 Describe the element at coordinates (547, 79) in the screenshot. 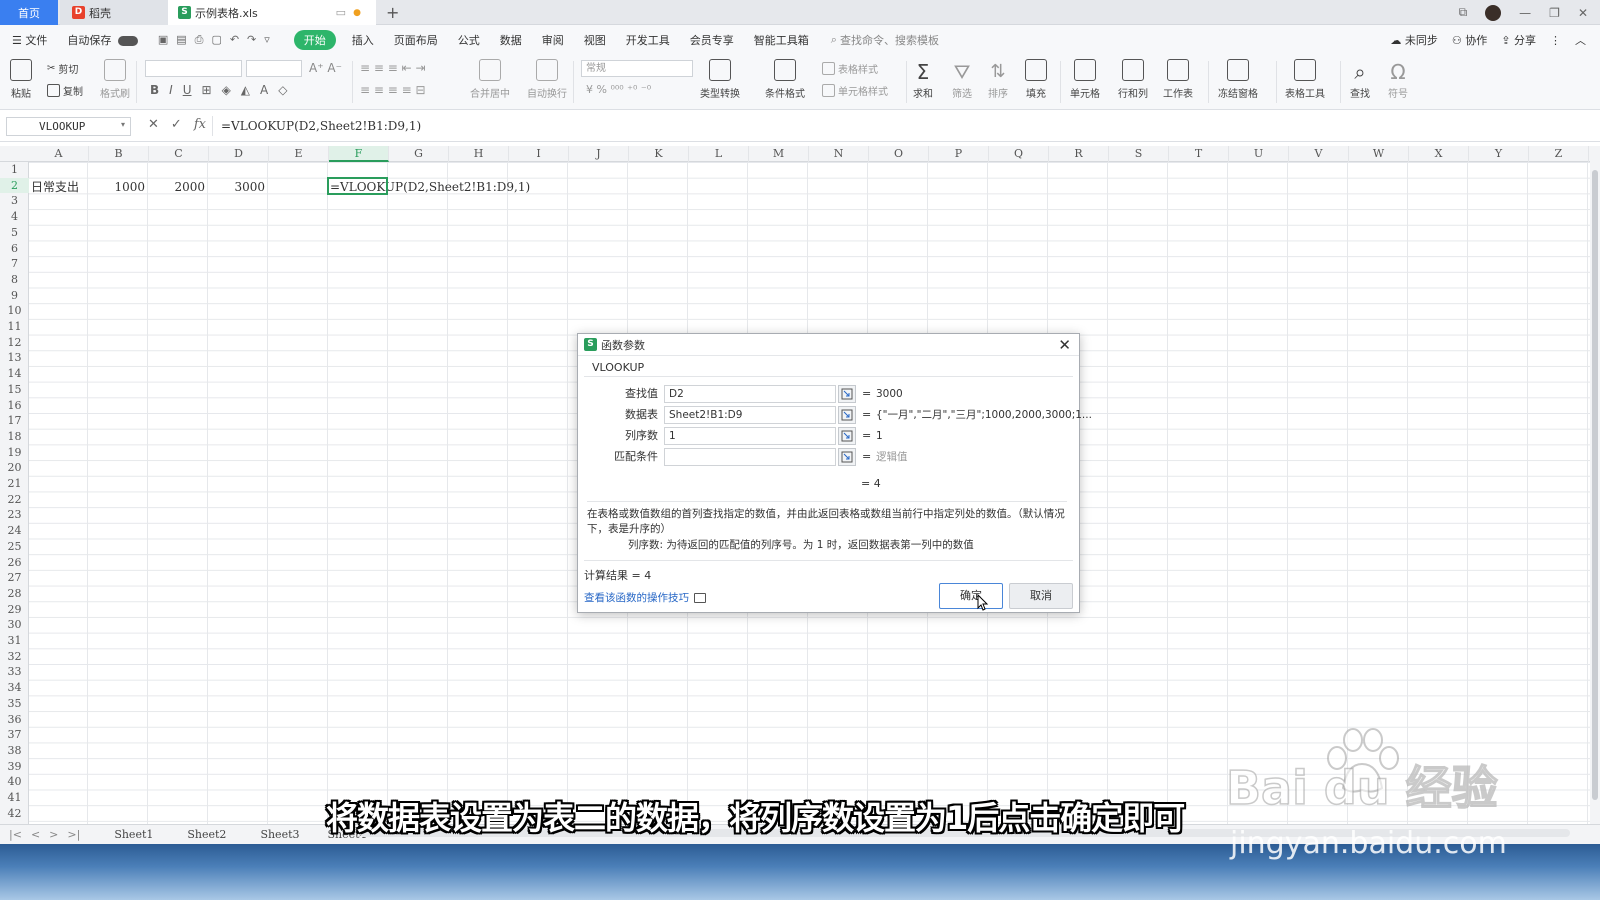

I see `wrap-text-button: 自动换行` at that location.